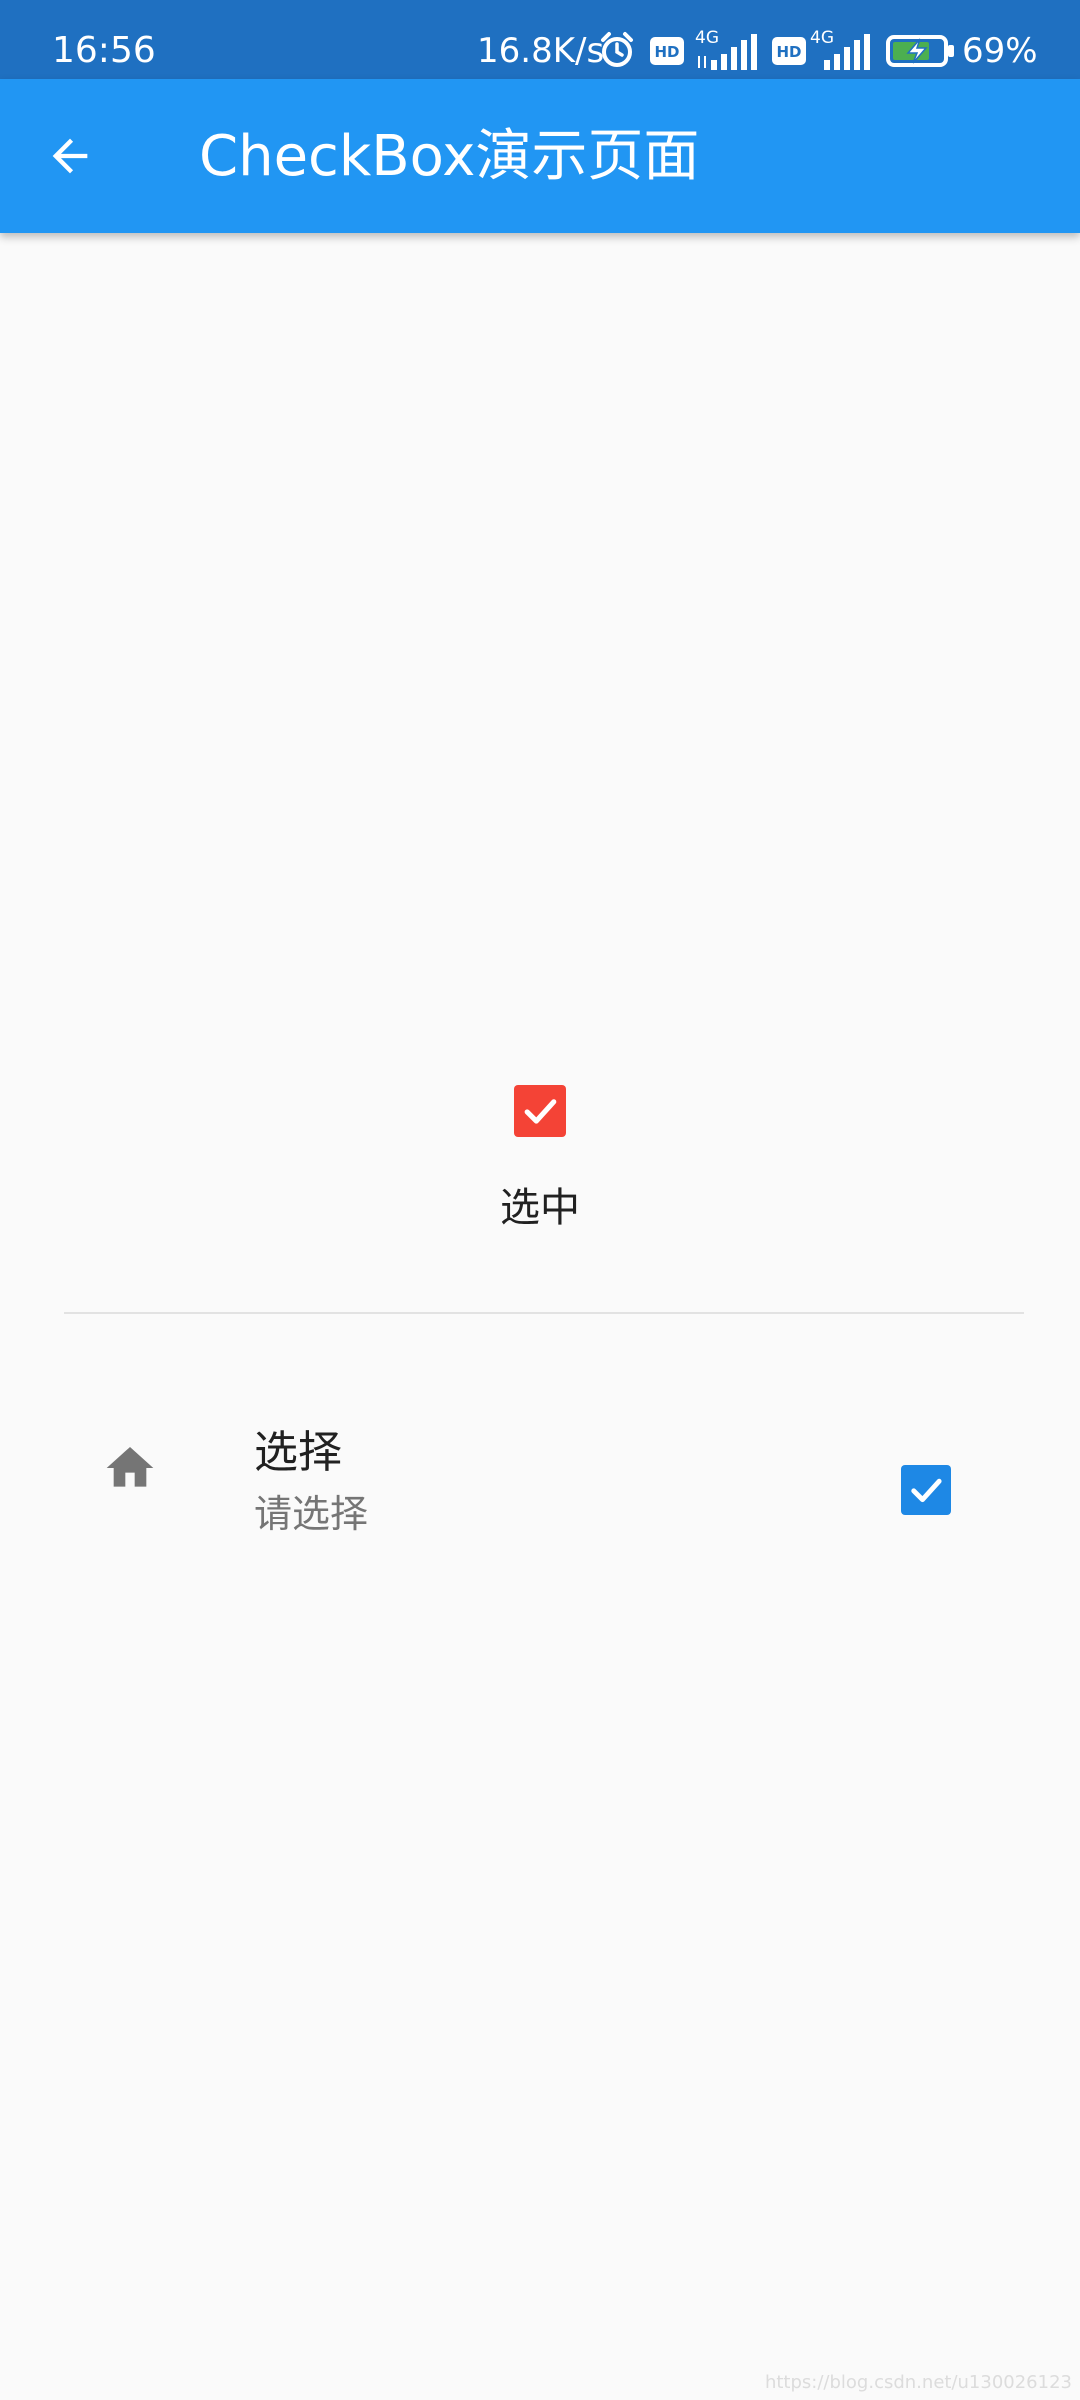  I want to click on network-speed: 16.8K/s, so click(541, 51).